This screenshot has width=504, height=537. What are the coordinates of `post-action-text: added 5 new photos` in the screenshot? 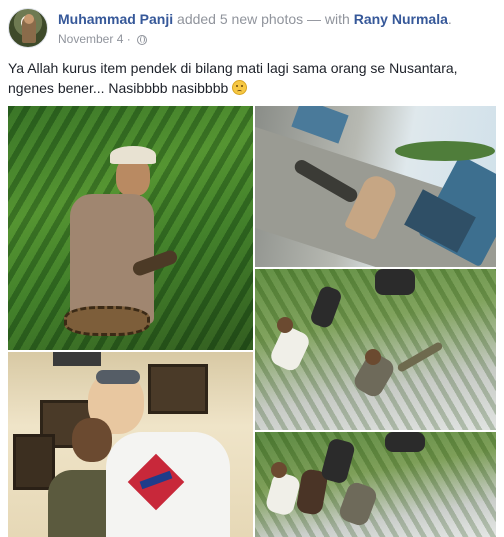 It's located at (240, 19).